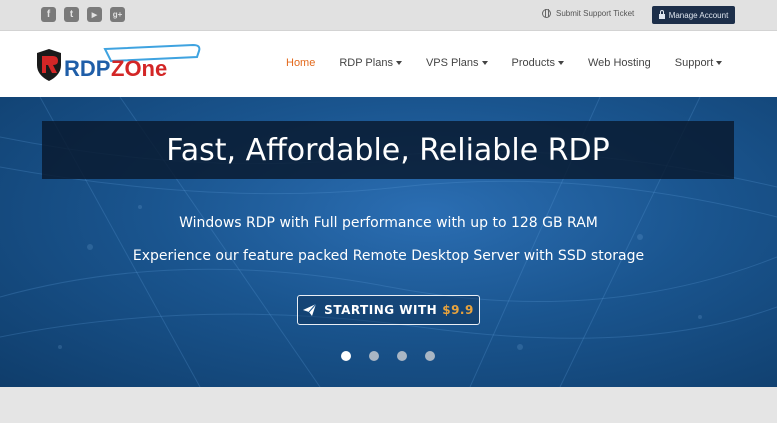 This screenshot has width=777, height=423. What do you see at coordinates (87, 68) in the screenshot?
I see `logo-text-rdp: RDP` at bounding box center [87, 68].